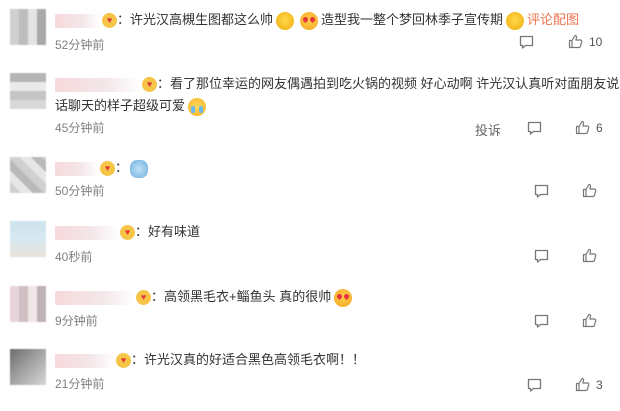  Describe the element at coordinates (310, 243) in the screenshot. I see `comment-item: ♥ ：好有味道 40秒前` at that location.